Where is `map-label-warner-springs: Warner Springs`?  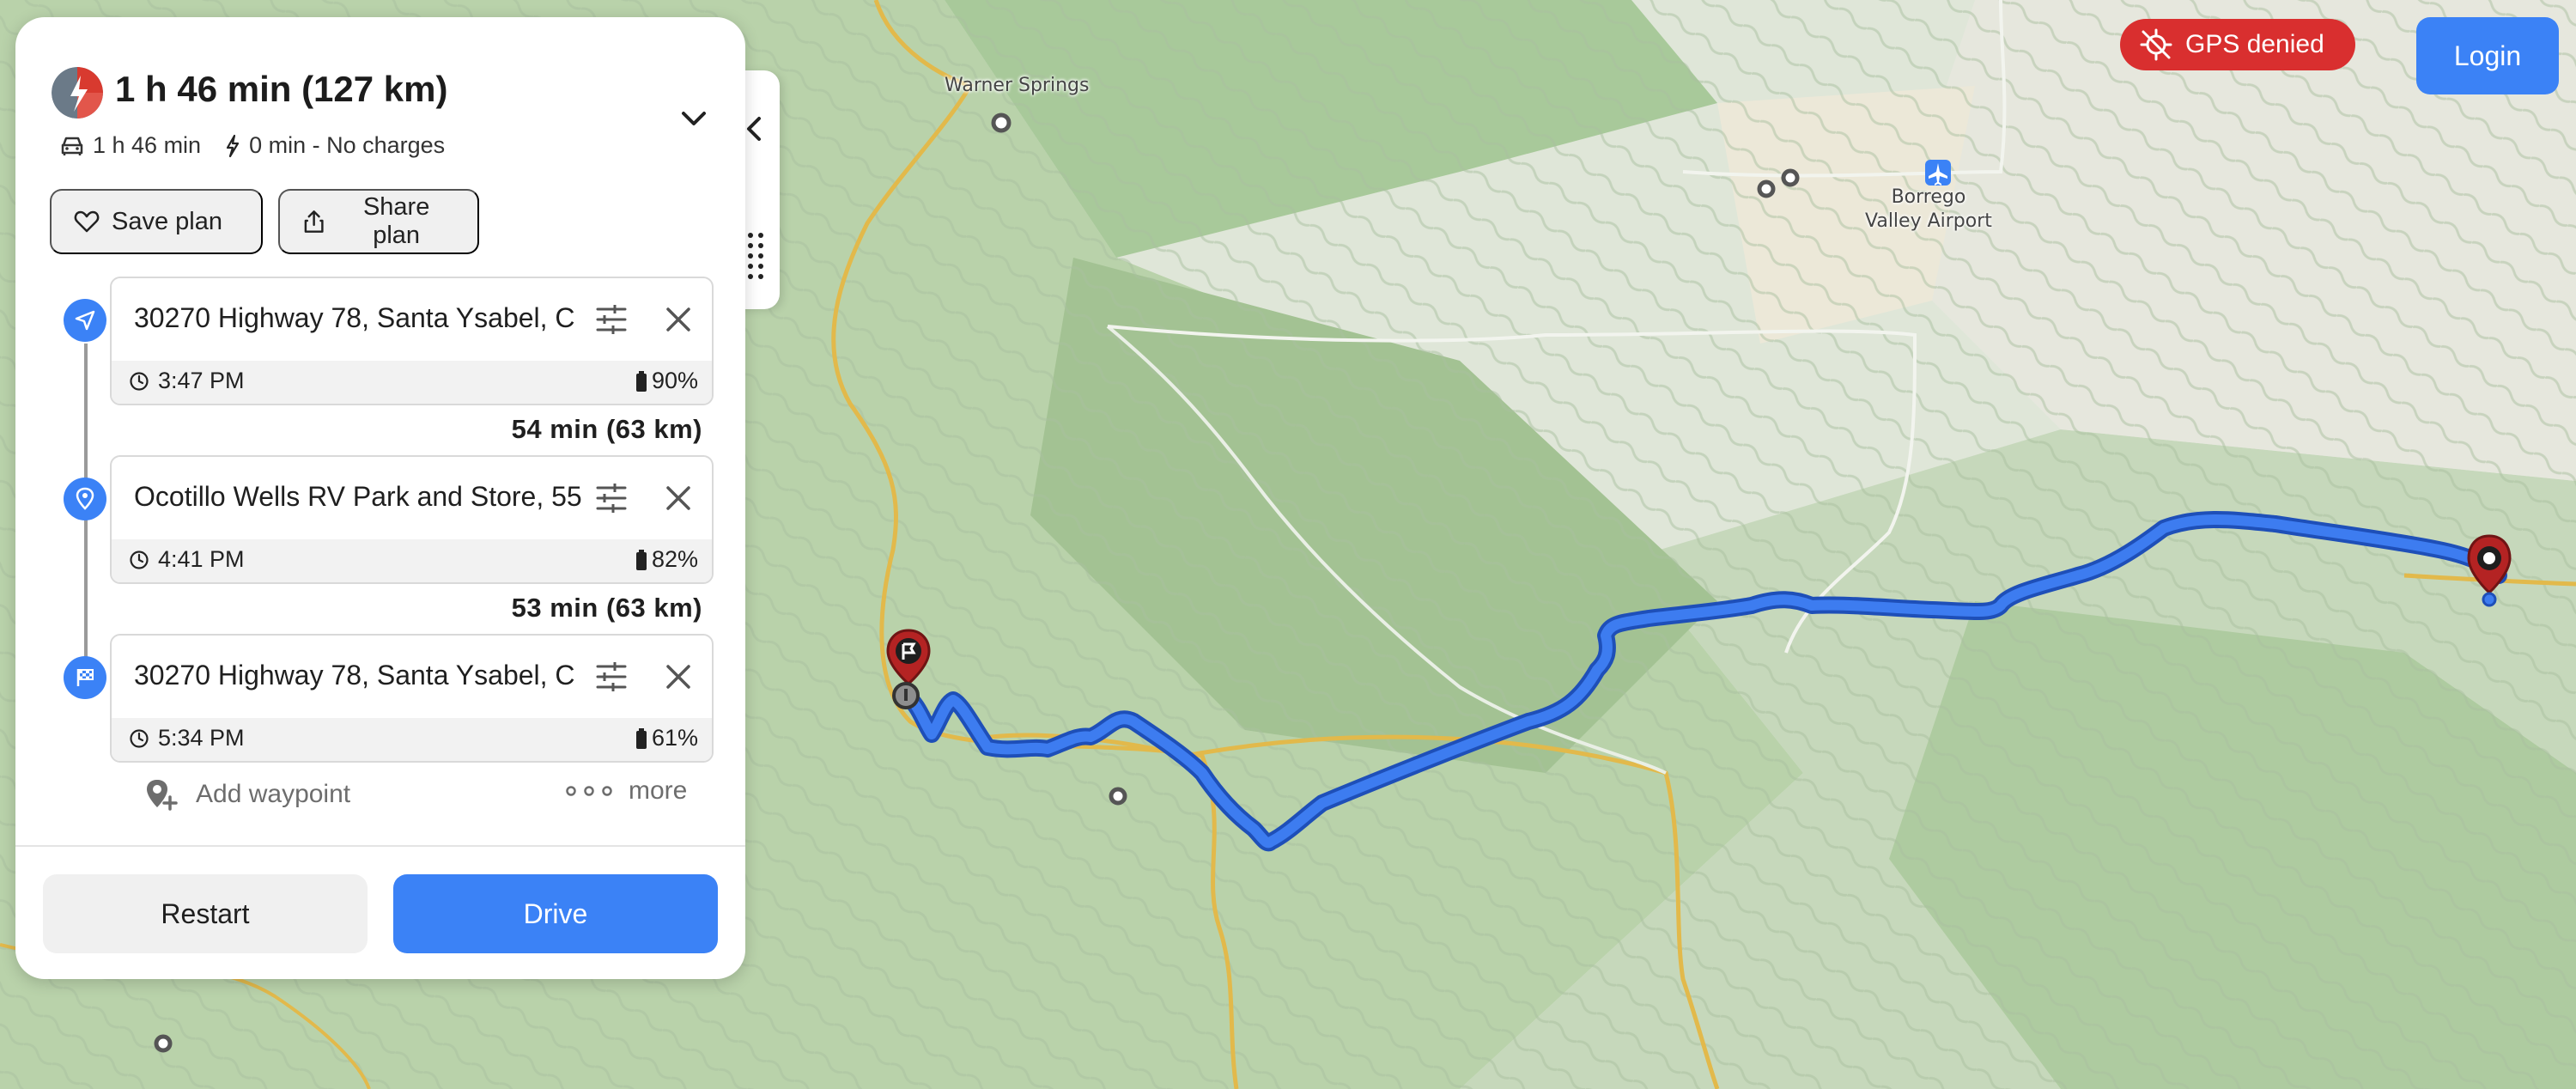
map-label-warner-springs: Warner Springs is located at coordinates (1017, 85).